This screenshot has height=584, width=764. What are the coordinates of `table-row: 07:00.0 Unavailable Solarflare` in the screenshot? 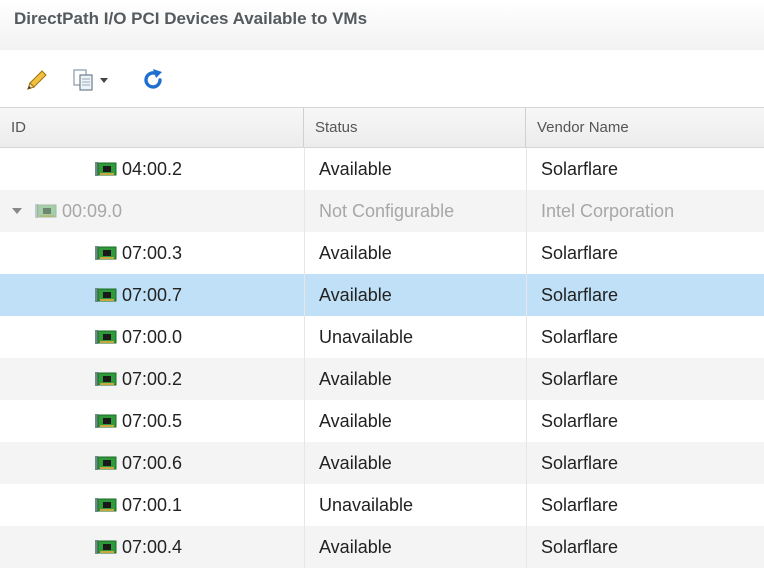 It's located at (382, 337).